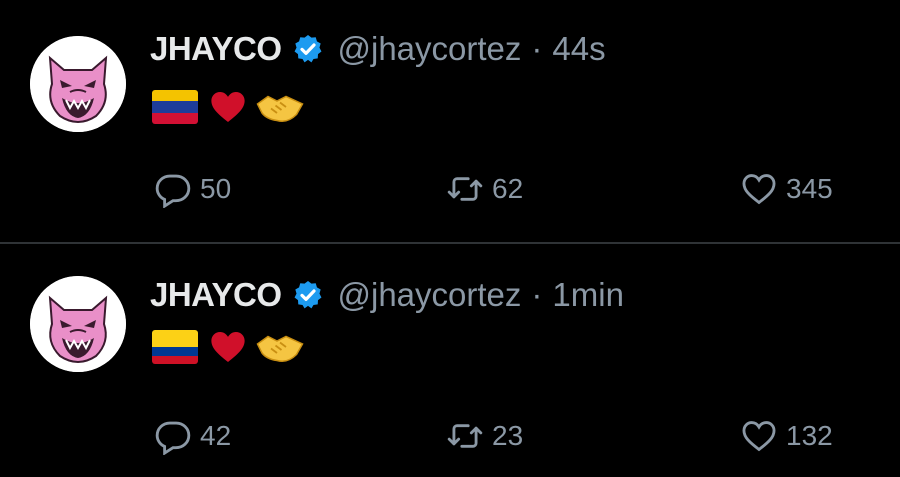 The width and height of the screenshot is (900, 477). Describe the element at coordinates (508, 435) in the screenshot. I see `retweet-count: 23` at that location.